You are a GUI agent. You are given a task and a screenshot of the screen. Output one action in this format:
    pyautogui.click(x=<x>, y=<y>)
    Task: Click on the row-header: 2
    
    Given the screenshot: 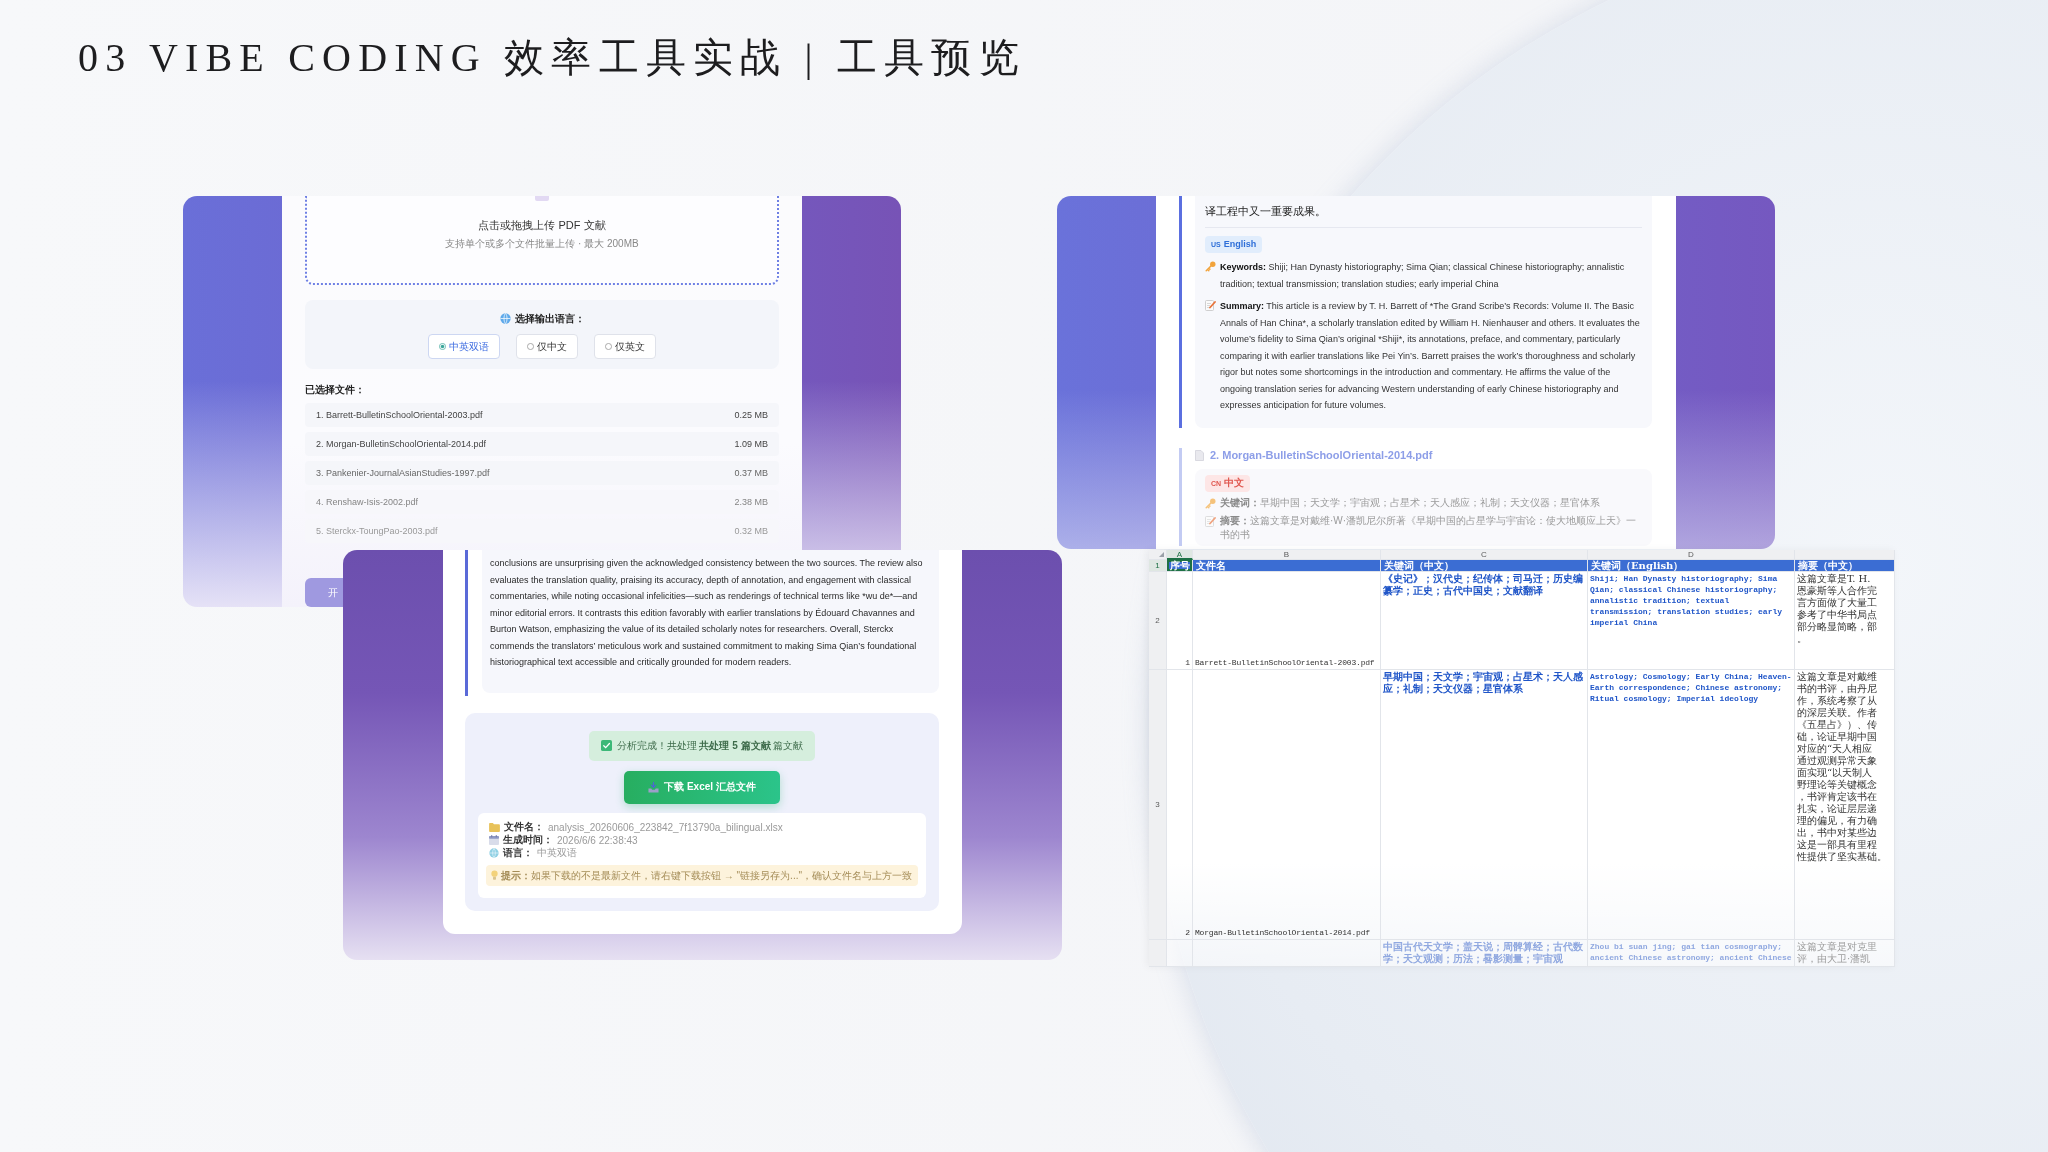 What is the action you would take?
    pyautogui.click(x=1158, y=621)
    